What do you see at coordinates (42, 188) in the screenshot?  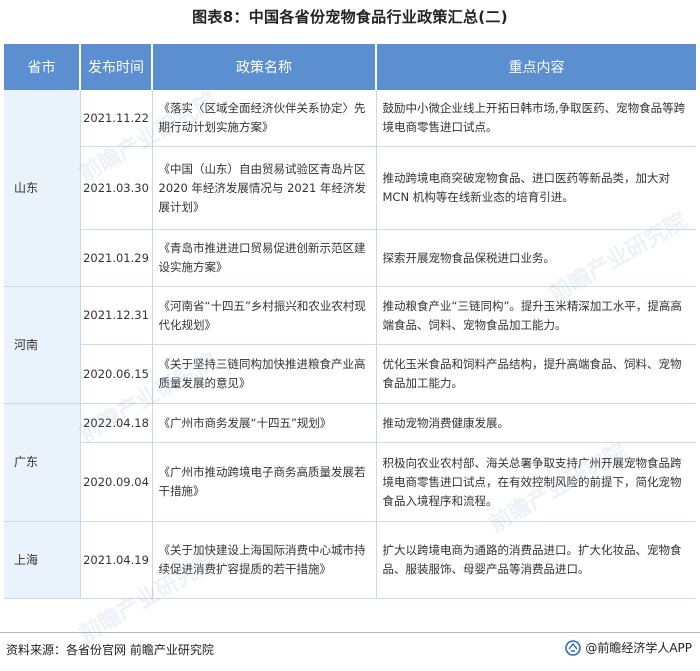 I see `province-cell: 山东` at bounding box center [42, 188].